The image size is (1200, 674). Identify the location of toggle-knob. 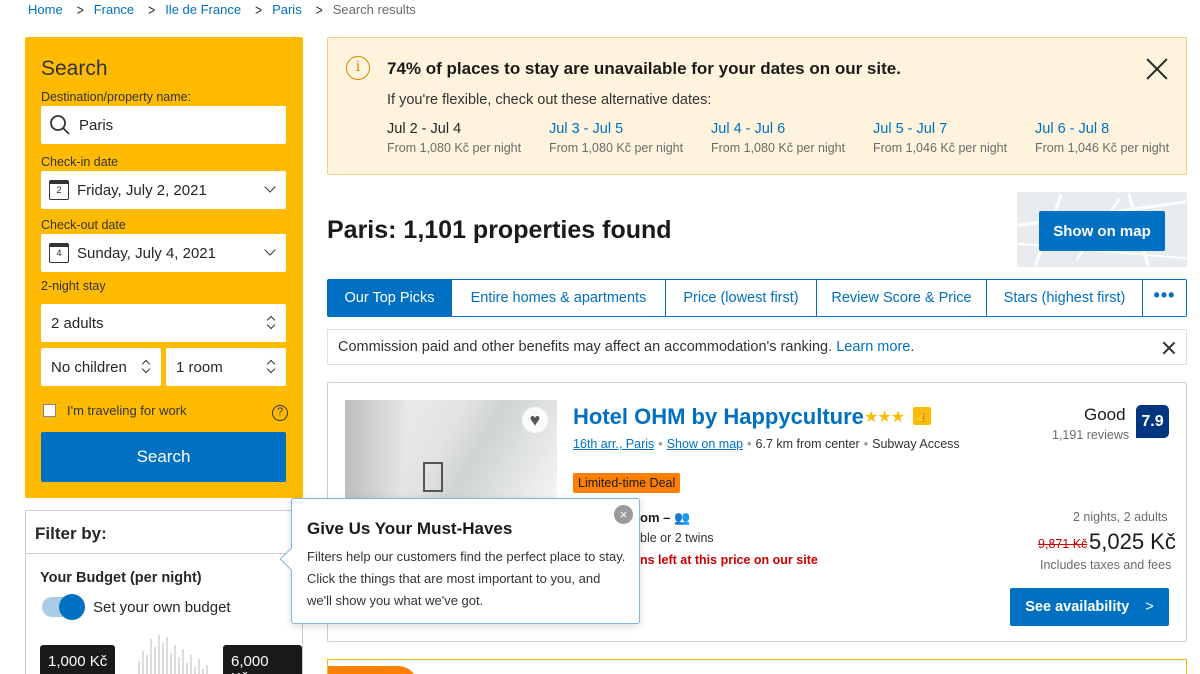
(72, 607).